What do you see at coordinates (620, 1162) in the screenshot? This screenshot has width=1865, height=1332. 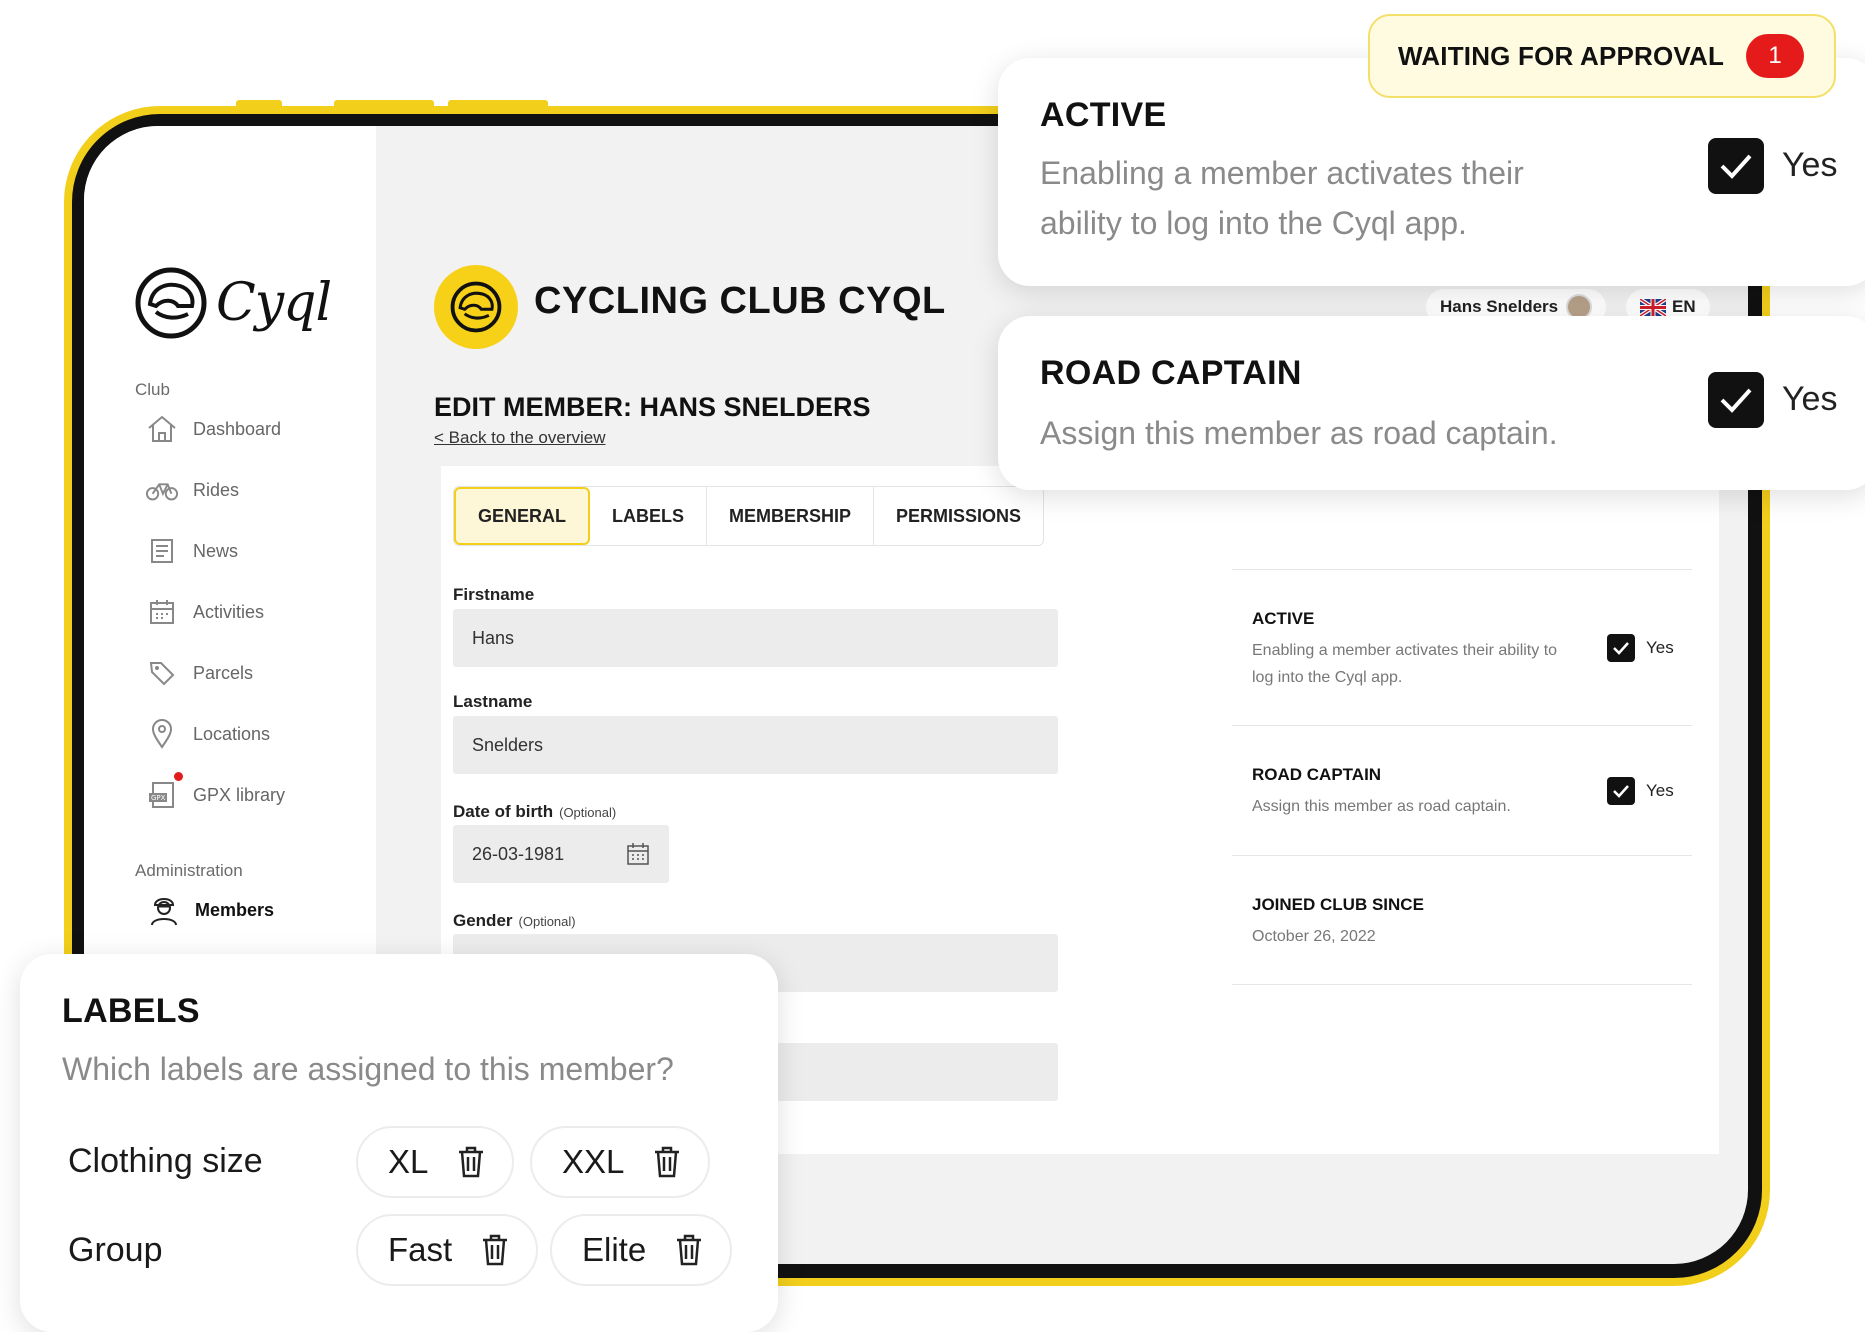 I see `label-chip: XXL` at bounding box center [620, 1162].